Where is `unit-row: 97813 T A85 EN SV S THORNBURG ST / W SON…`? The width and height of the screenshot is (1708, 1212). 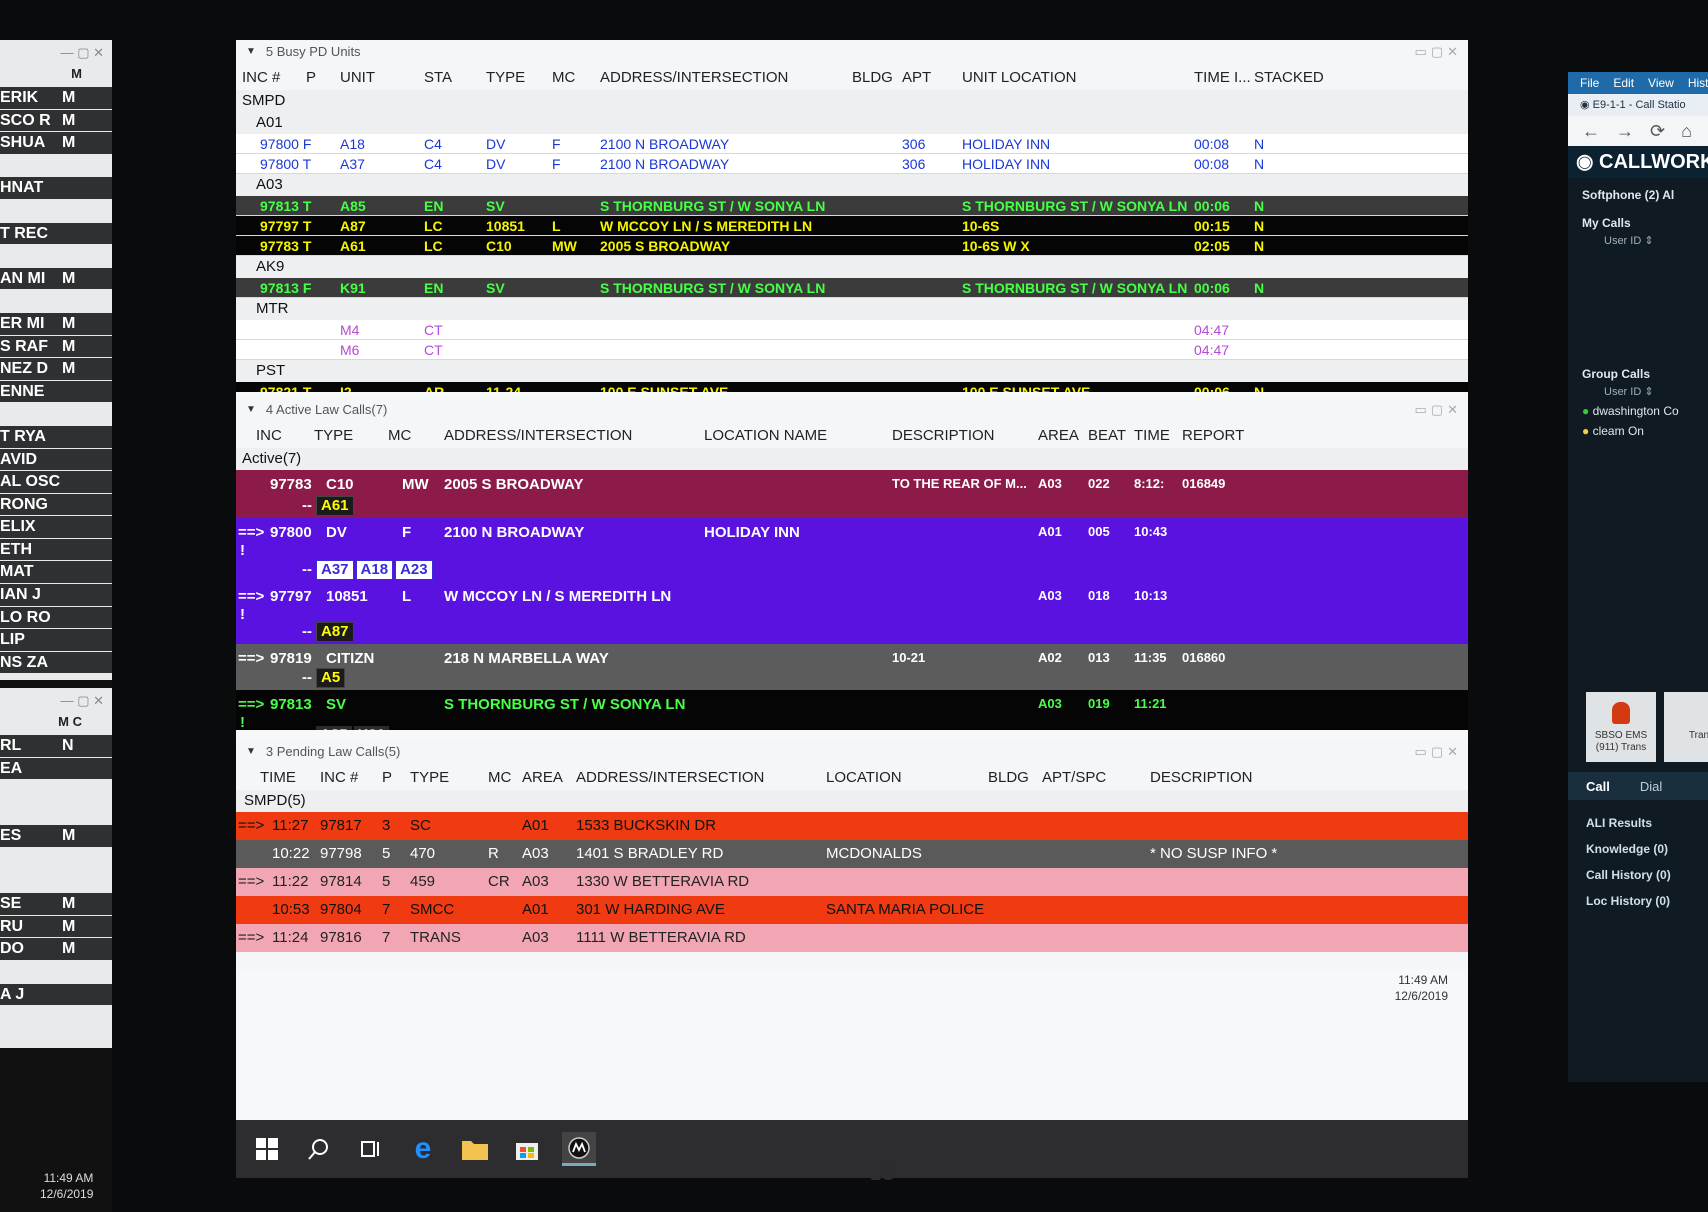
unit-row: 97813 T A85 EN SV S THORNBURG ST / W SON… is located at coordinates (852, 206).